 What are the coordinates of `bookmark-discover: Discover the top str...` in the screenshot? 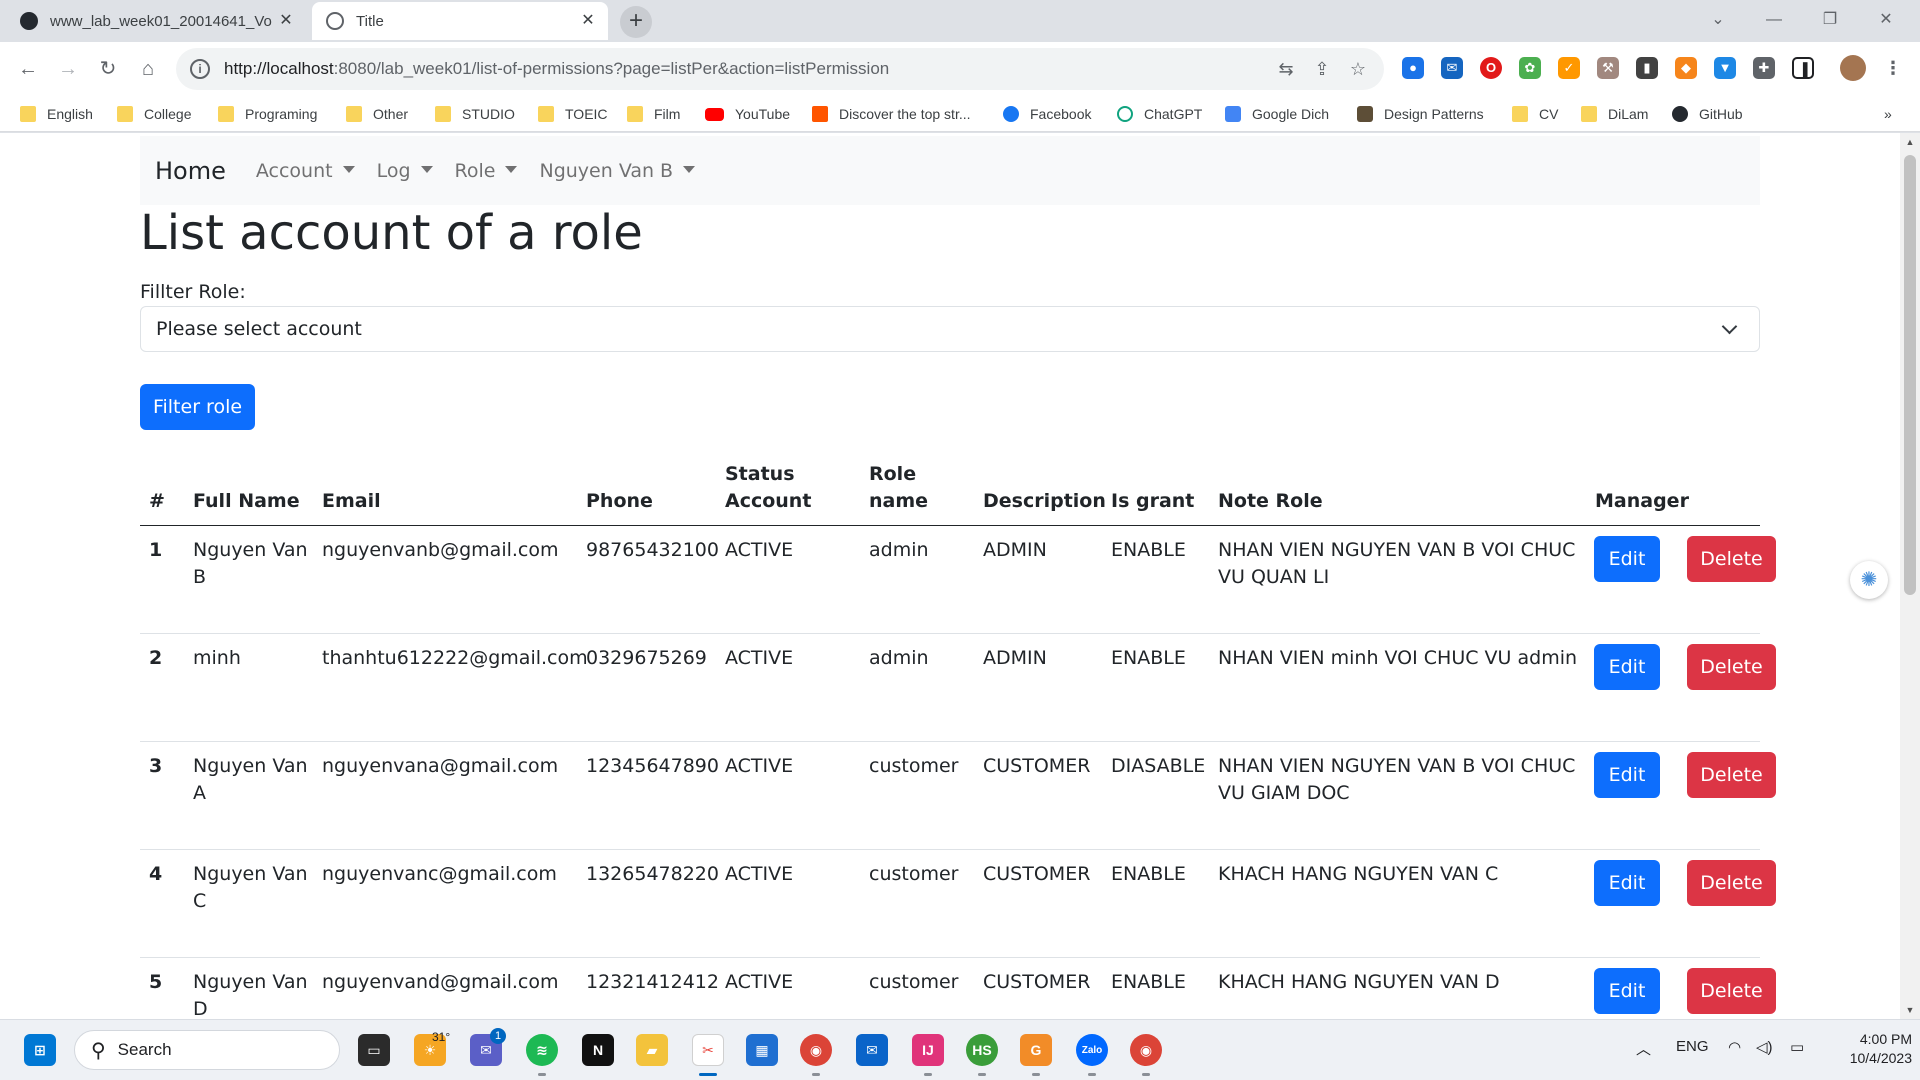 It's located at (891, 114).